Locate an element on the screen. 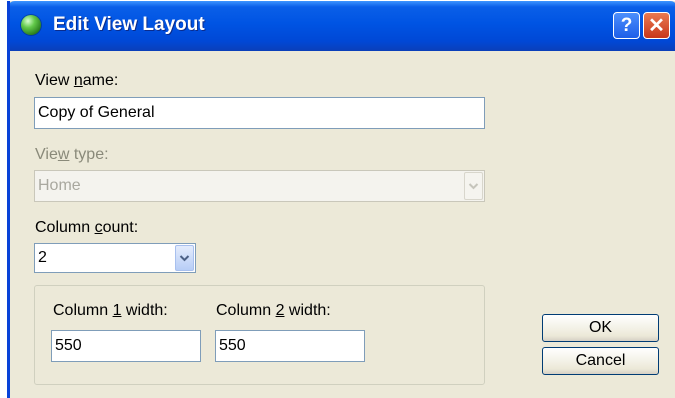  column-count-label: Column count: is located at coordinates (87, 227).